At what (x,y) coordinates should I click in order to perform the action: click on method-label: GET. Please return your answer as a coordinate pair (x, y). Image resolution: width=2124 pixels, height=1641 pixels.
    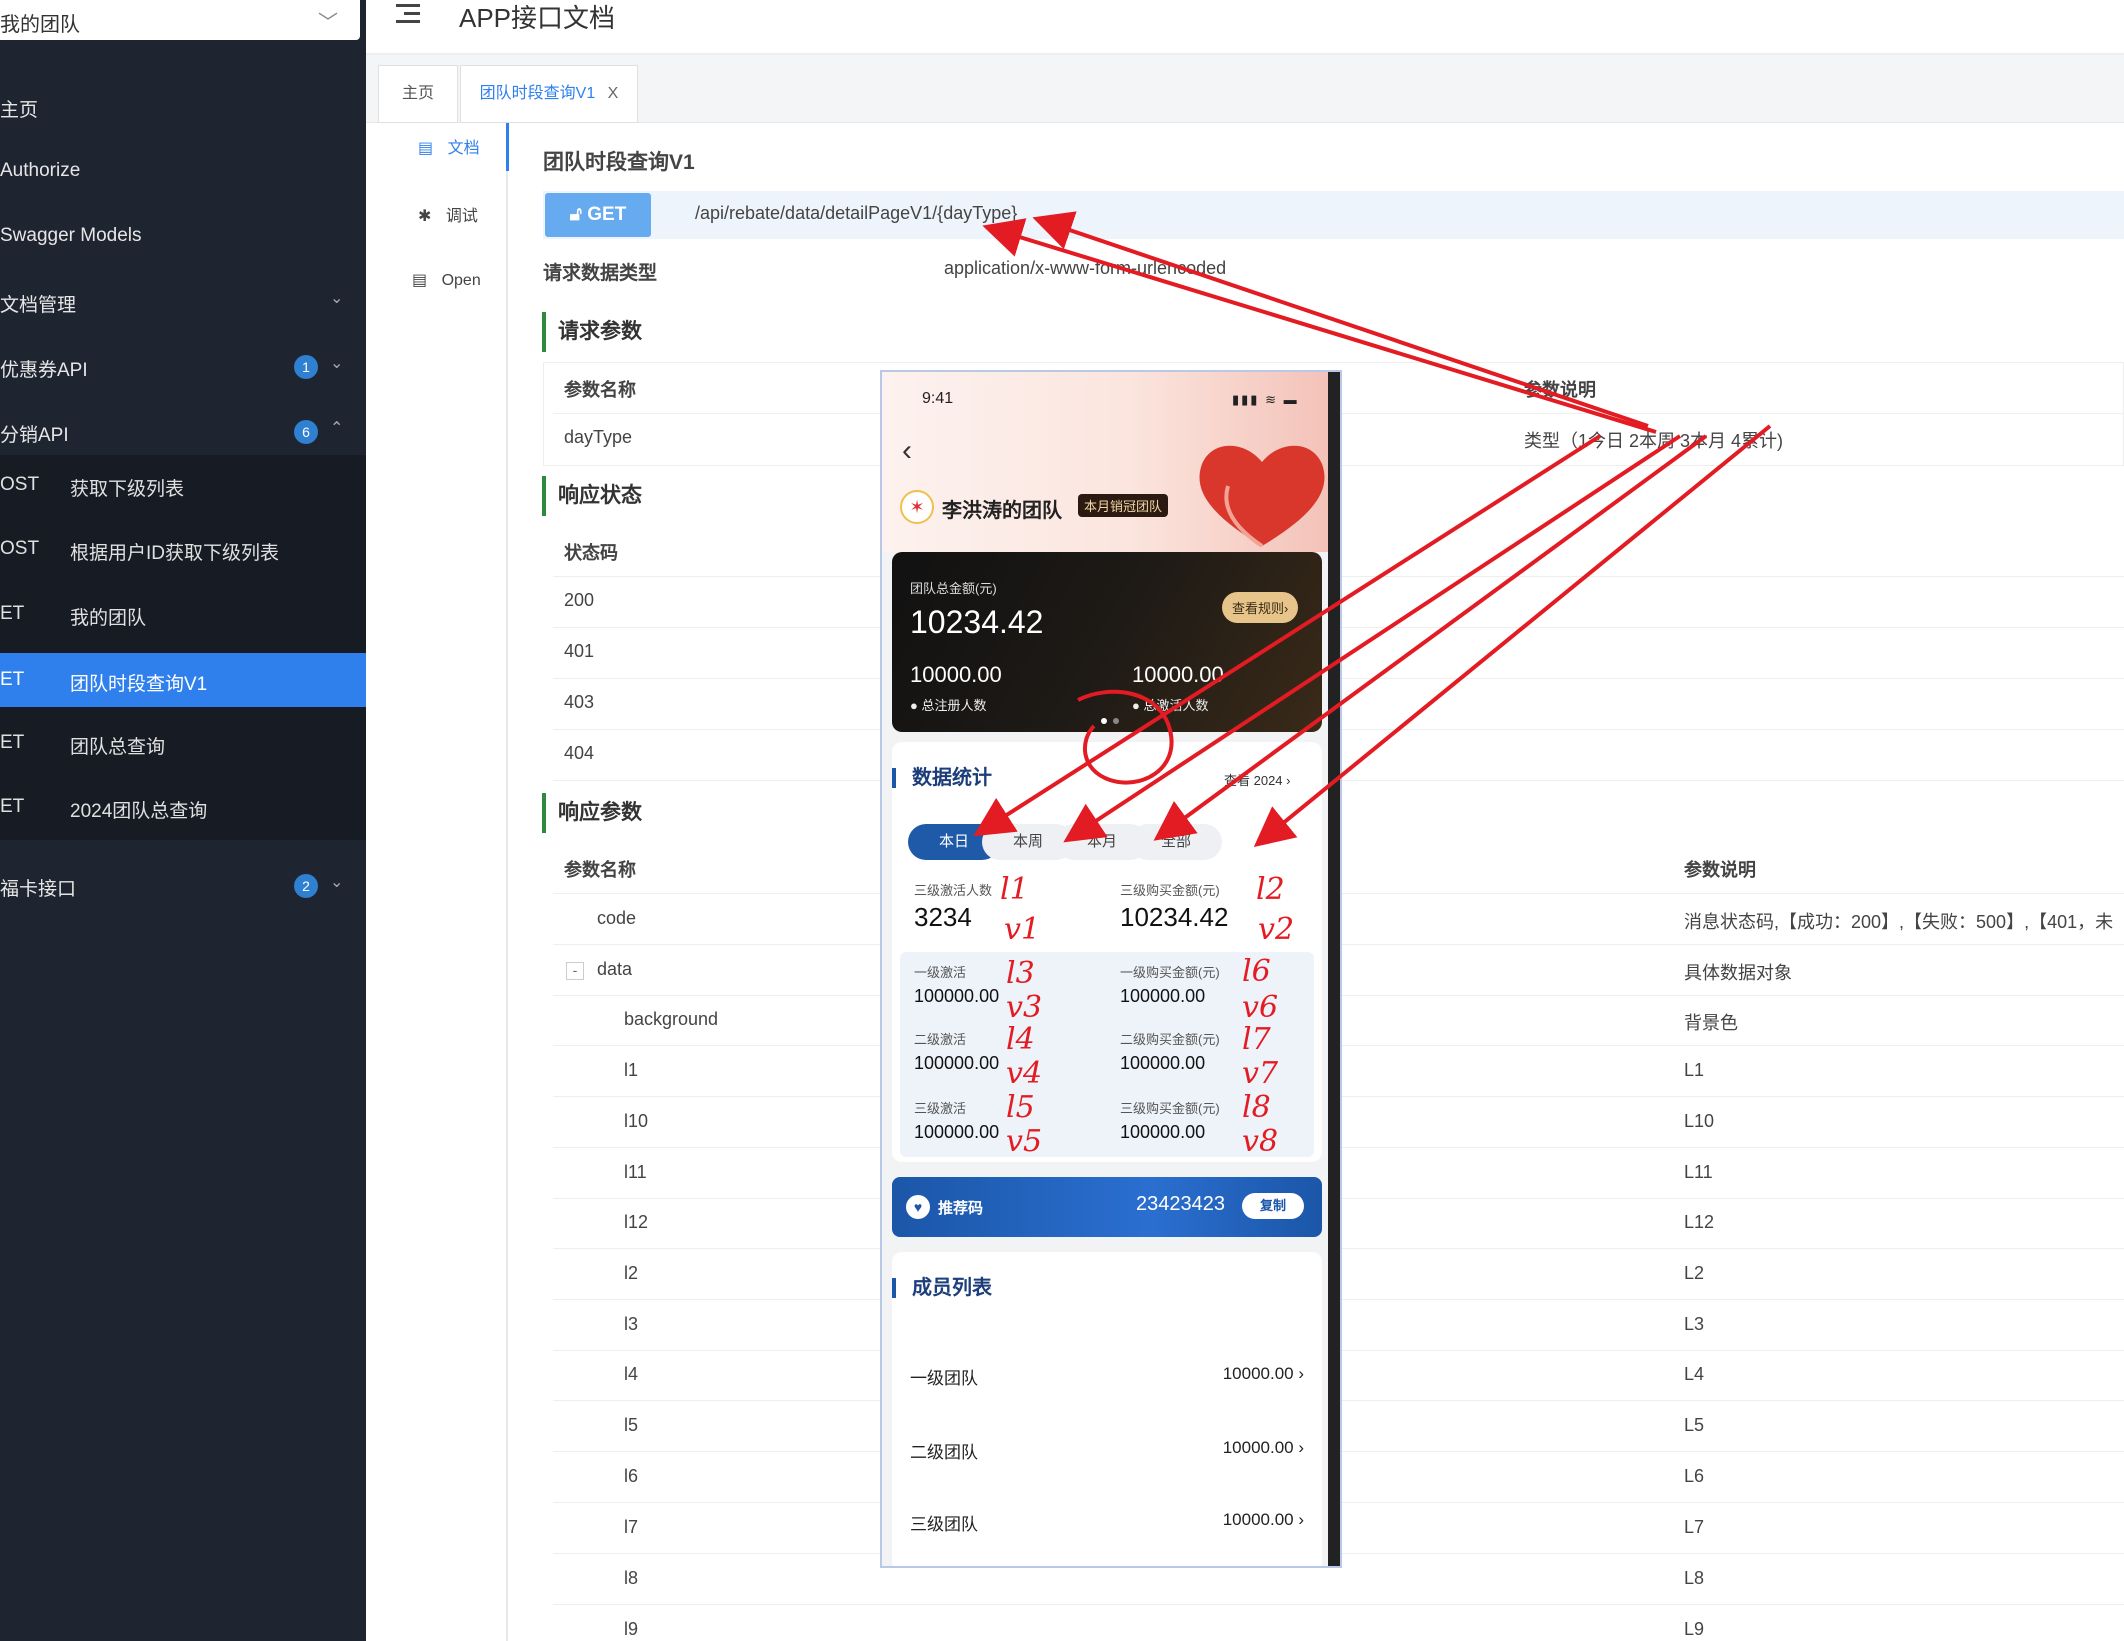
    Looking at the image, I should click on (607, 214).